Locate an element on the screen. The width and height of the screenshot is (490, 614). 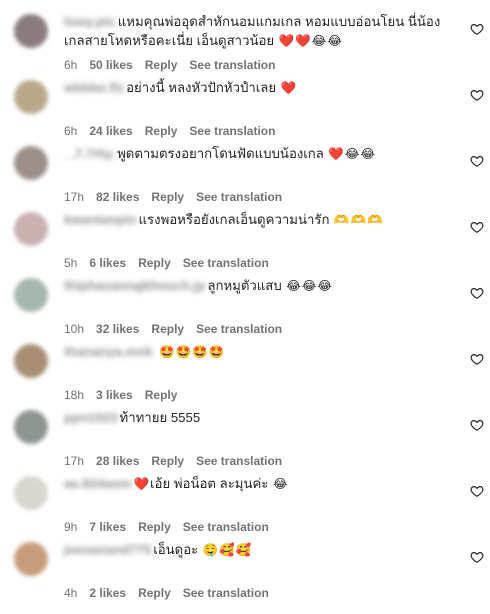
username: lowy.ptc is located at coordinates (90, 21).